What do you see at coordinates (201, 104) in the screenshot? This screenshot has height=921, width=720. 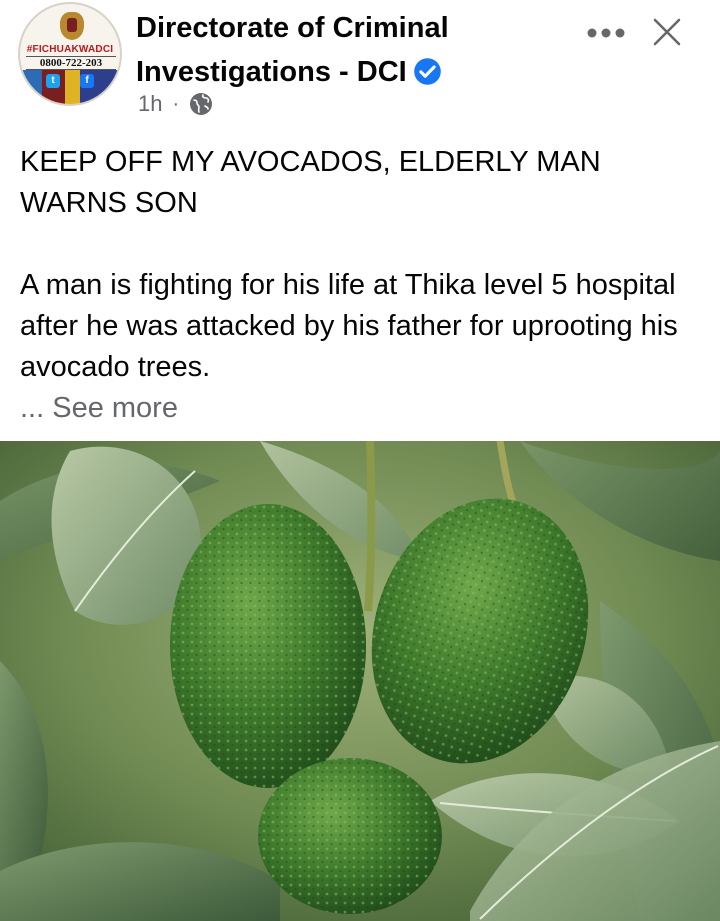 I see `globe-icon` at bounding box center [201, 104].